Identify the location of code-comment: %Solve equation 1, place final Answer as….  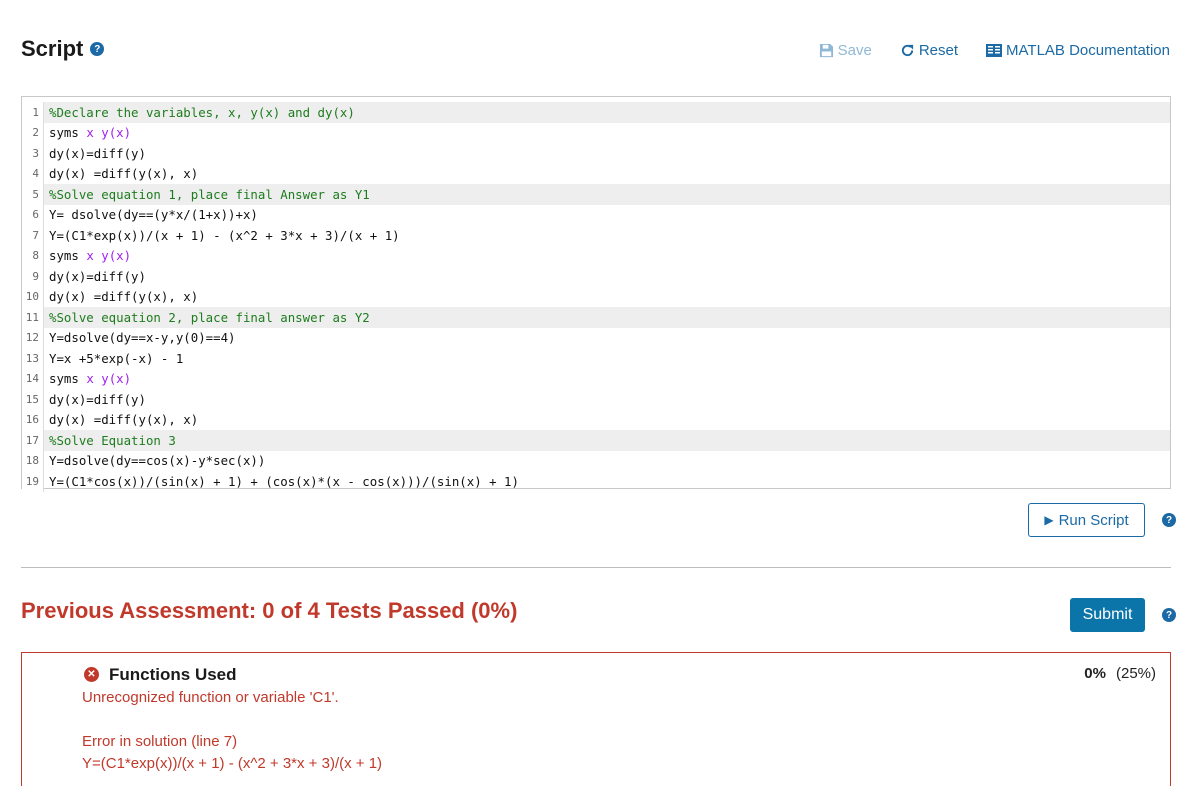
(209, 194).